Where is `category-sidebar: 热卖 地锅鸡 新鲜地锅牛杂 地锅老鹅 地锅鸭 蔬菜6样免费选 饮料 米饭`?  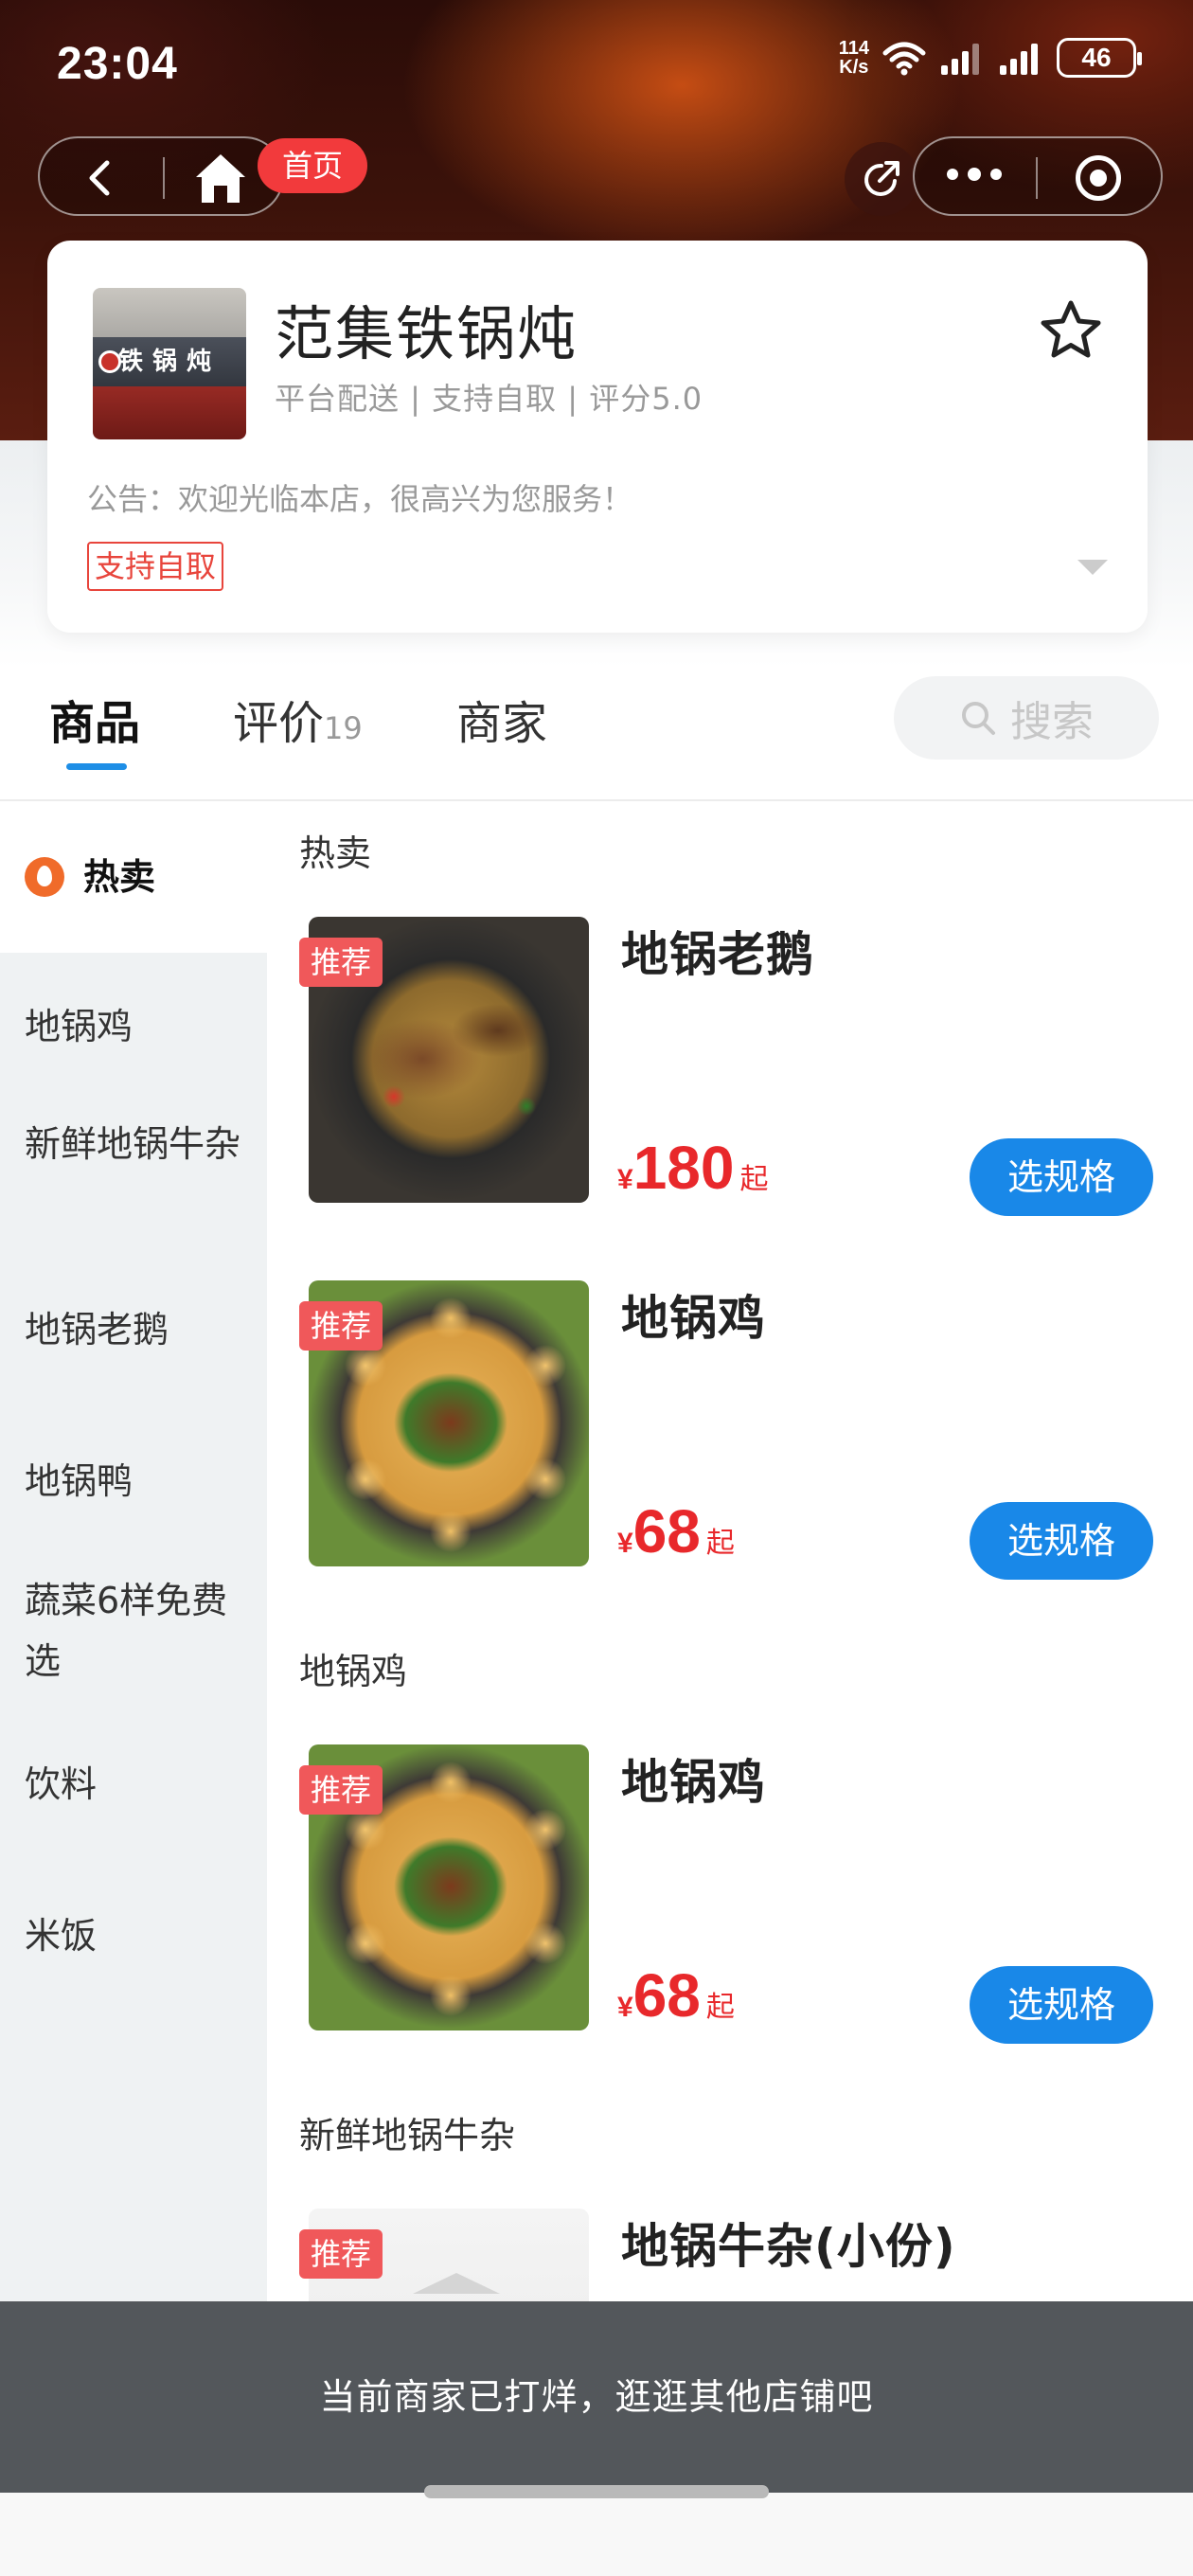 category-sidebar: 热卖 地锅鸡 新鲜地锅牛杂 地锅老鹅 地锅鸭 蔬菜6样免费选 饮料 米饭 is located at coordinates (133, 1552).